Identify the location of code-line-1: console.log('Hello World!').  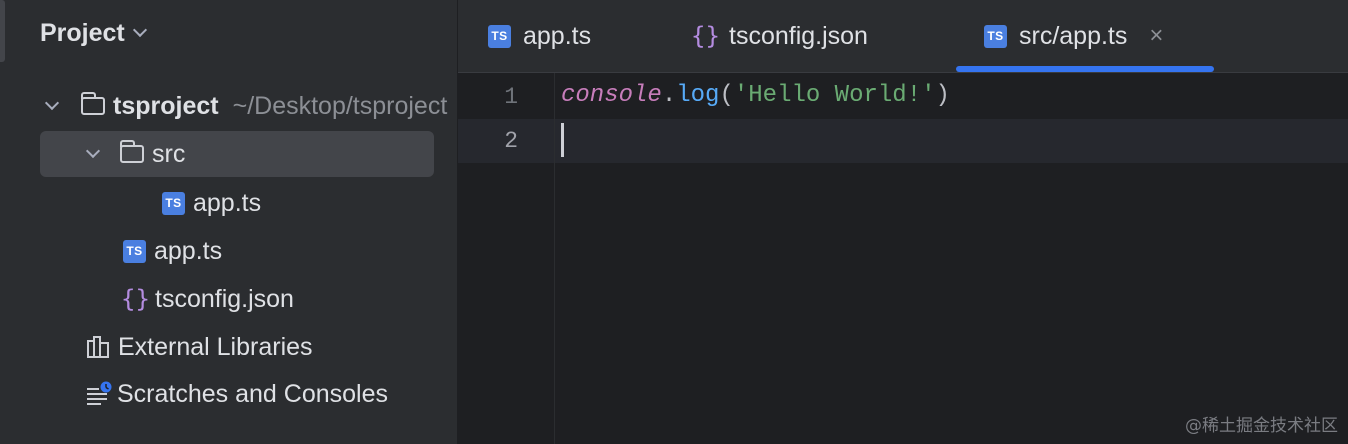
(755, 95).